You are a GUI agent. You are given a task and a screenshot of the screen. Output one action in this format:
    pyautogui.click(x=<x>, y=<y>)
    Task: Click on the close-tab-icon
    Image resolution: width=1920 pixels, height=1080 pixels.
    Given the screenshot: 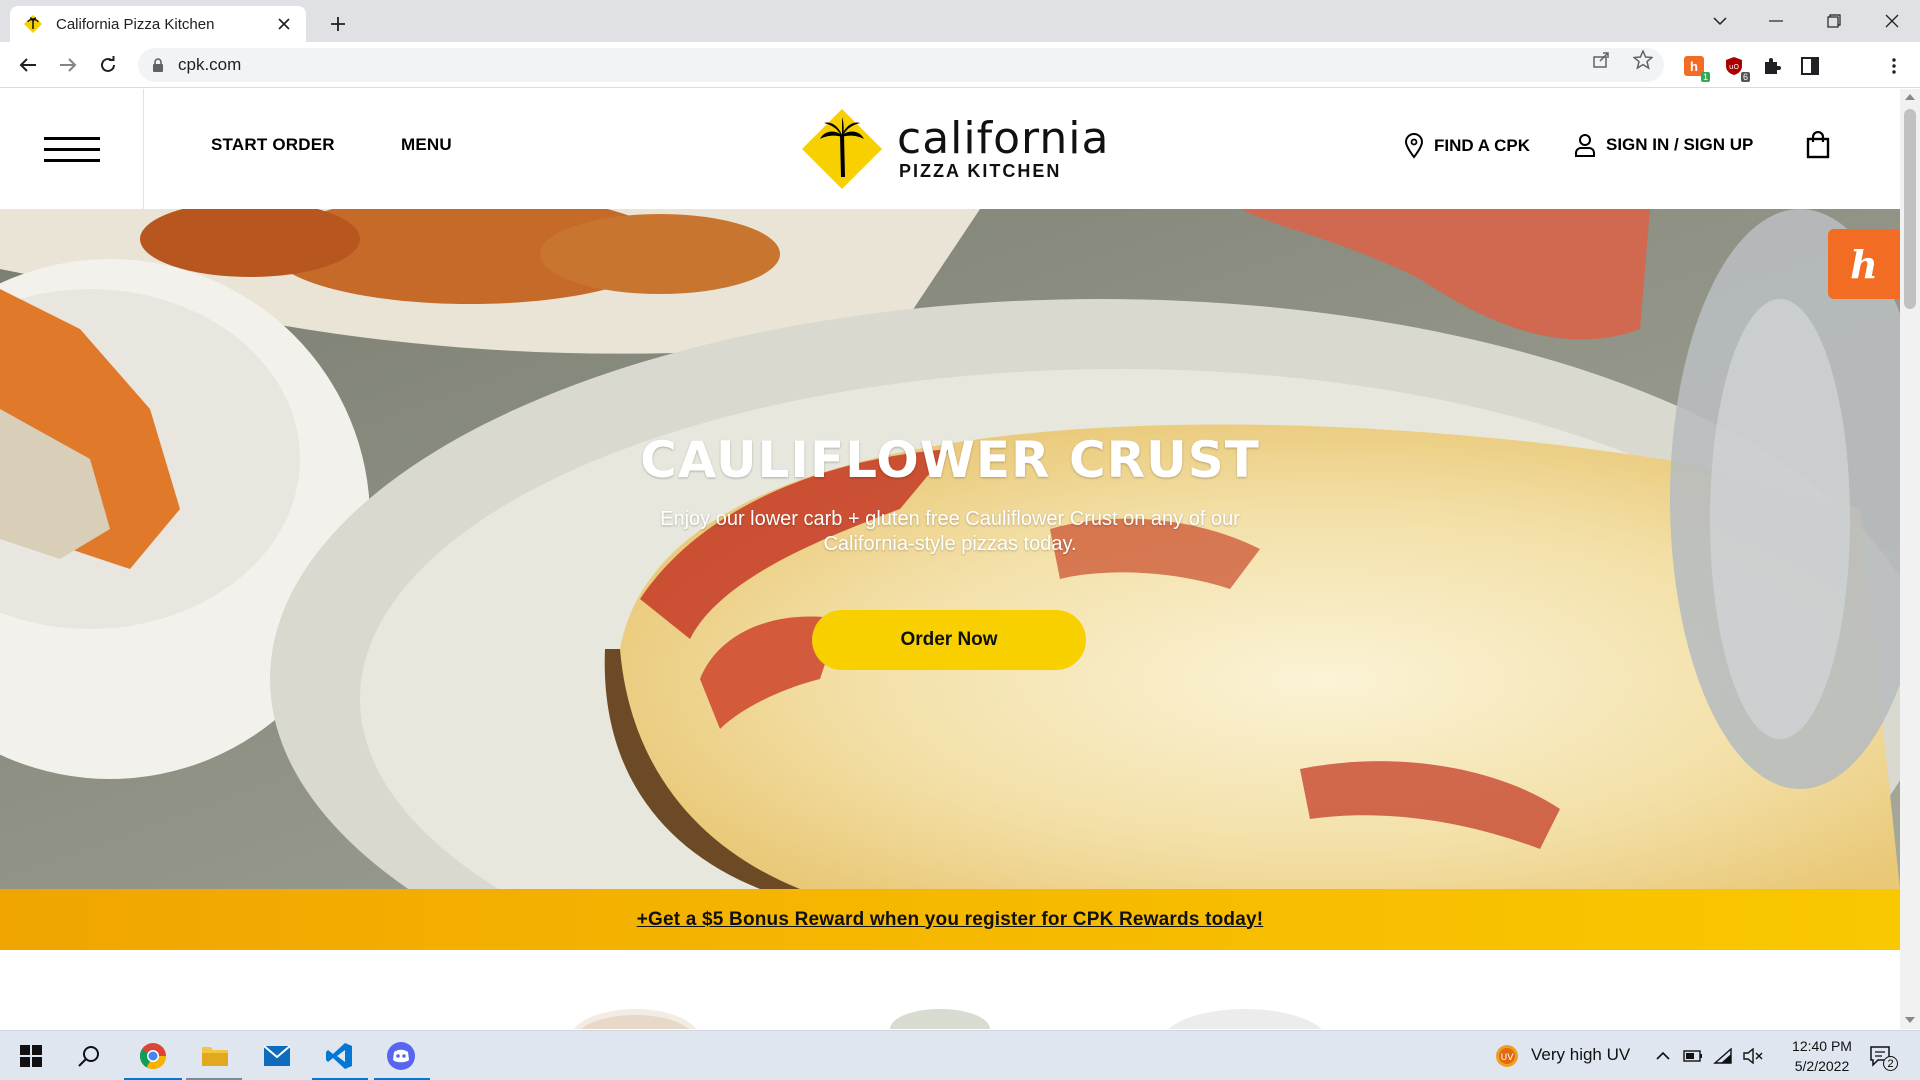 What is the action you would take?
    pyautogui.click(x=284, y=24)
    